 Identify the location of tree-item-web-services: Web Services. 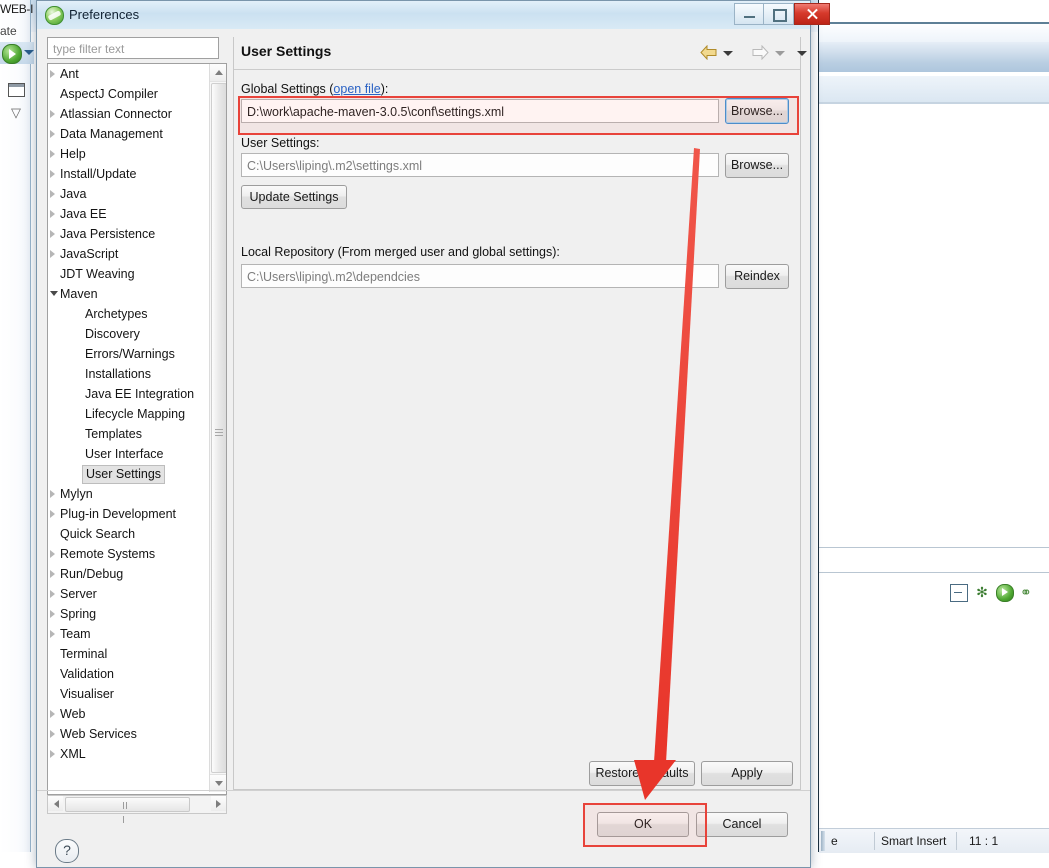
(129, 734).